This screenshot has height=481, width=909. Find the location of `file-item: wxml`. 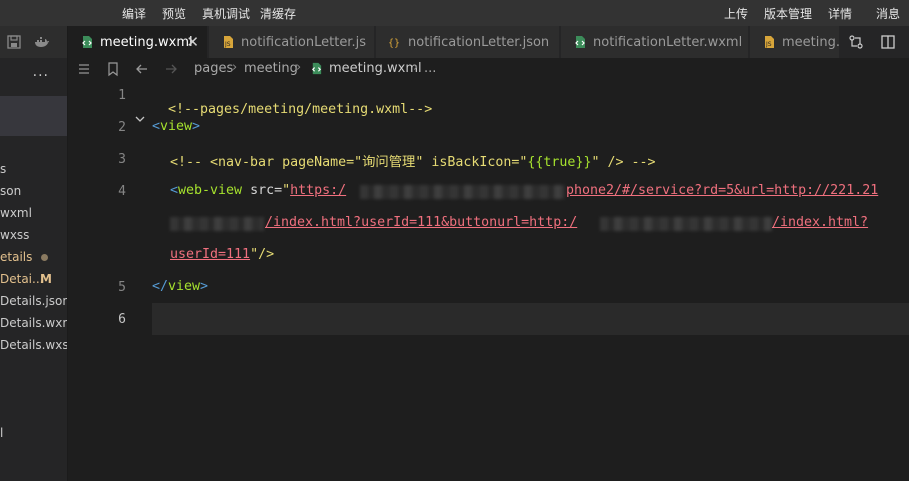

file-item: wxml is located at coordinates (16, 213).